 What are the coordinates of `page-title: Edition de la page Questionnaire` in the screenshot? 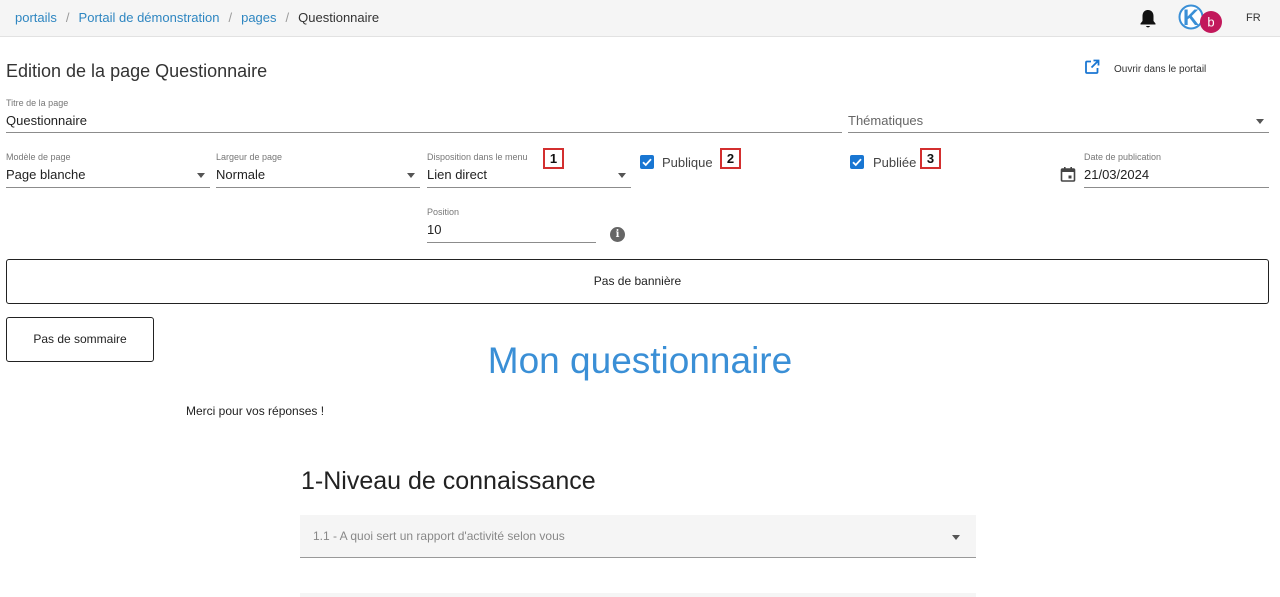 It's located at (137, 71).